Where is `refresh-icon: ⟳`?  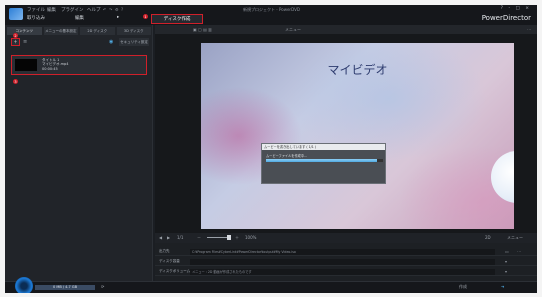
refresh-icon: ⟳ is located at coordinates (102, 286).